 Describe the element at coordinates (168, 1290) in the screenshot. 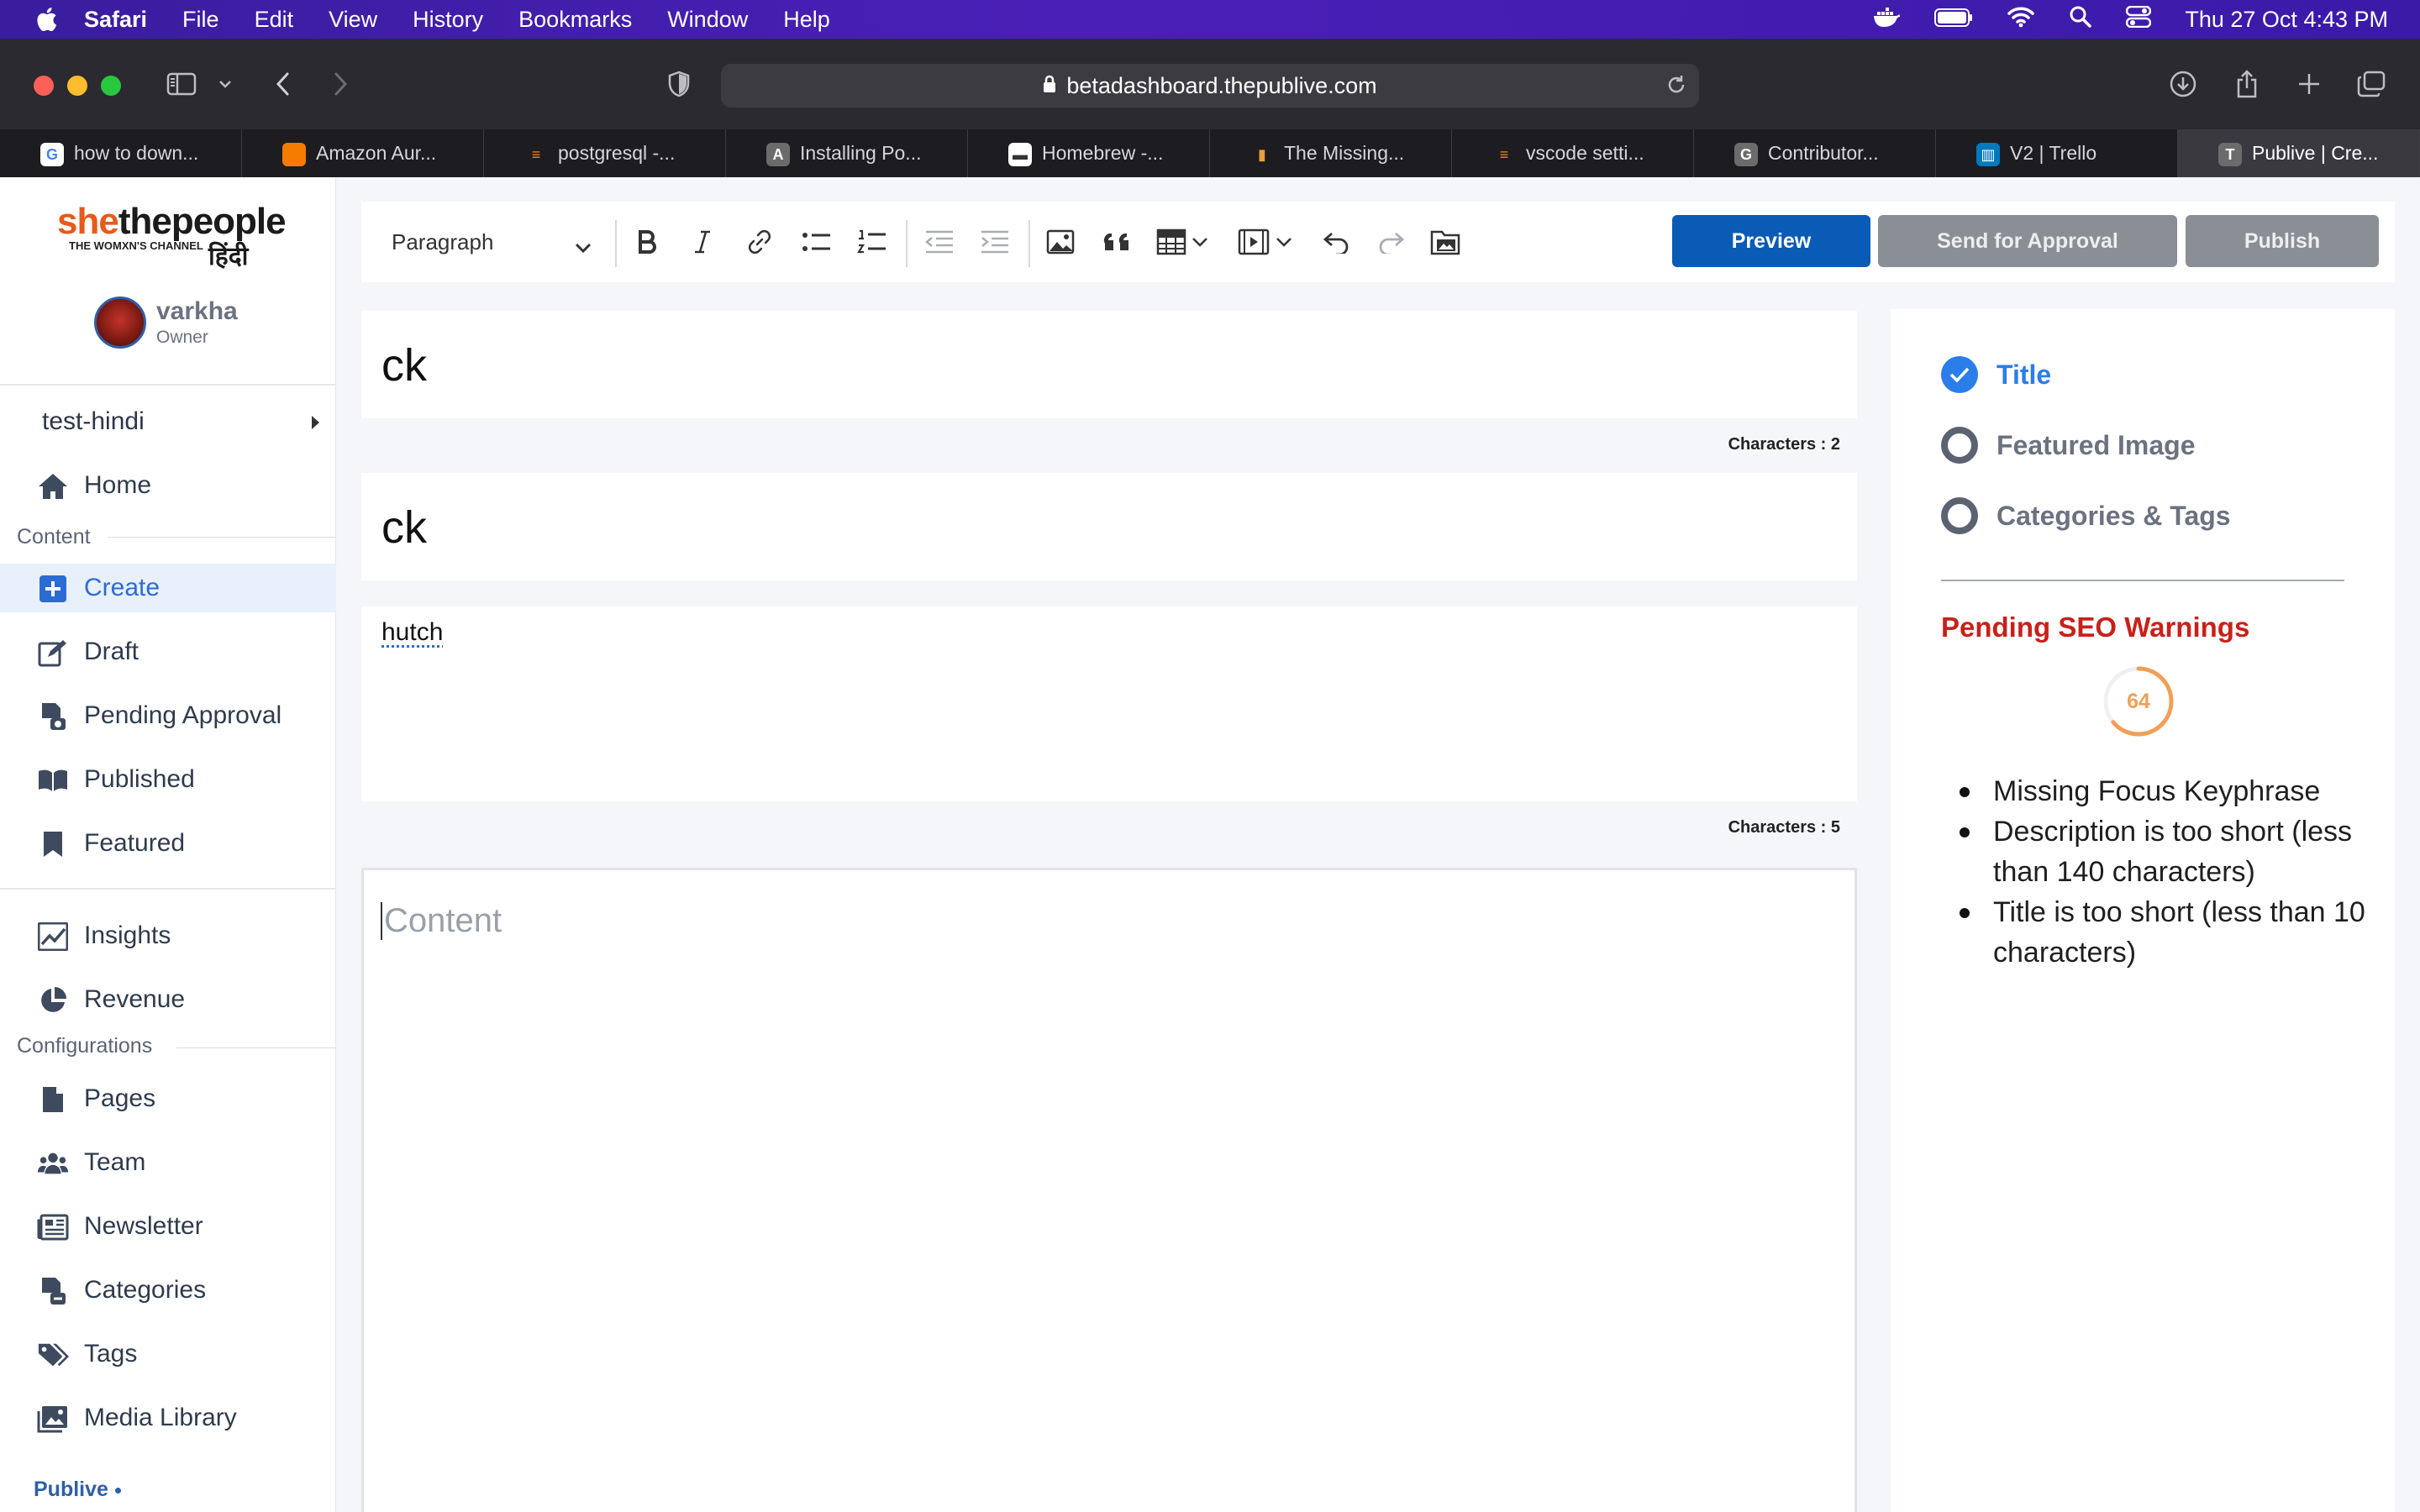

I see `sidebar-item-categories: Categories` at that location.